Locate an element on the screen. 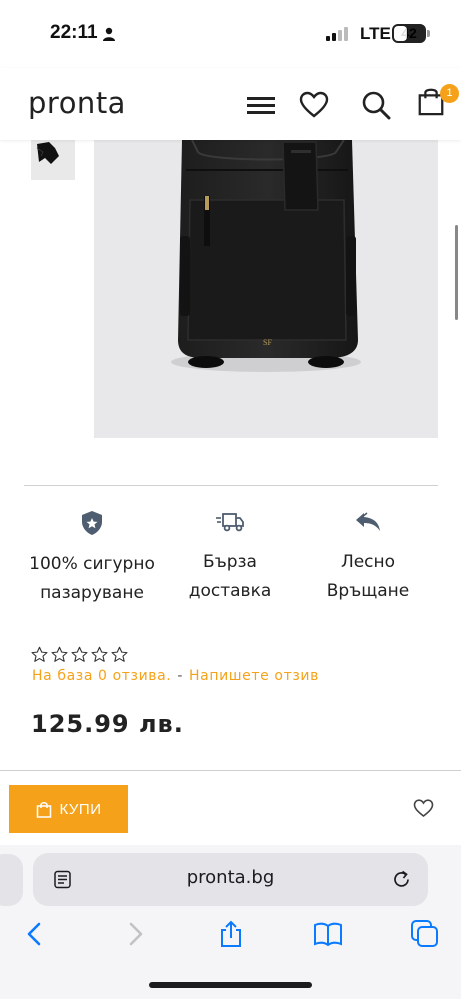  divider is located at coordinates (231, 485).